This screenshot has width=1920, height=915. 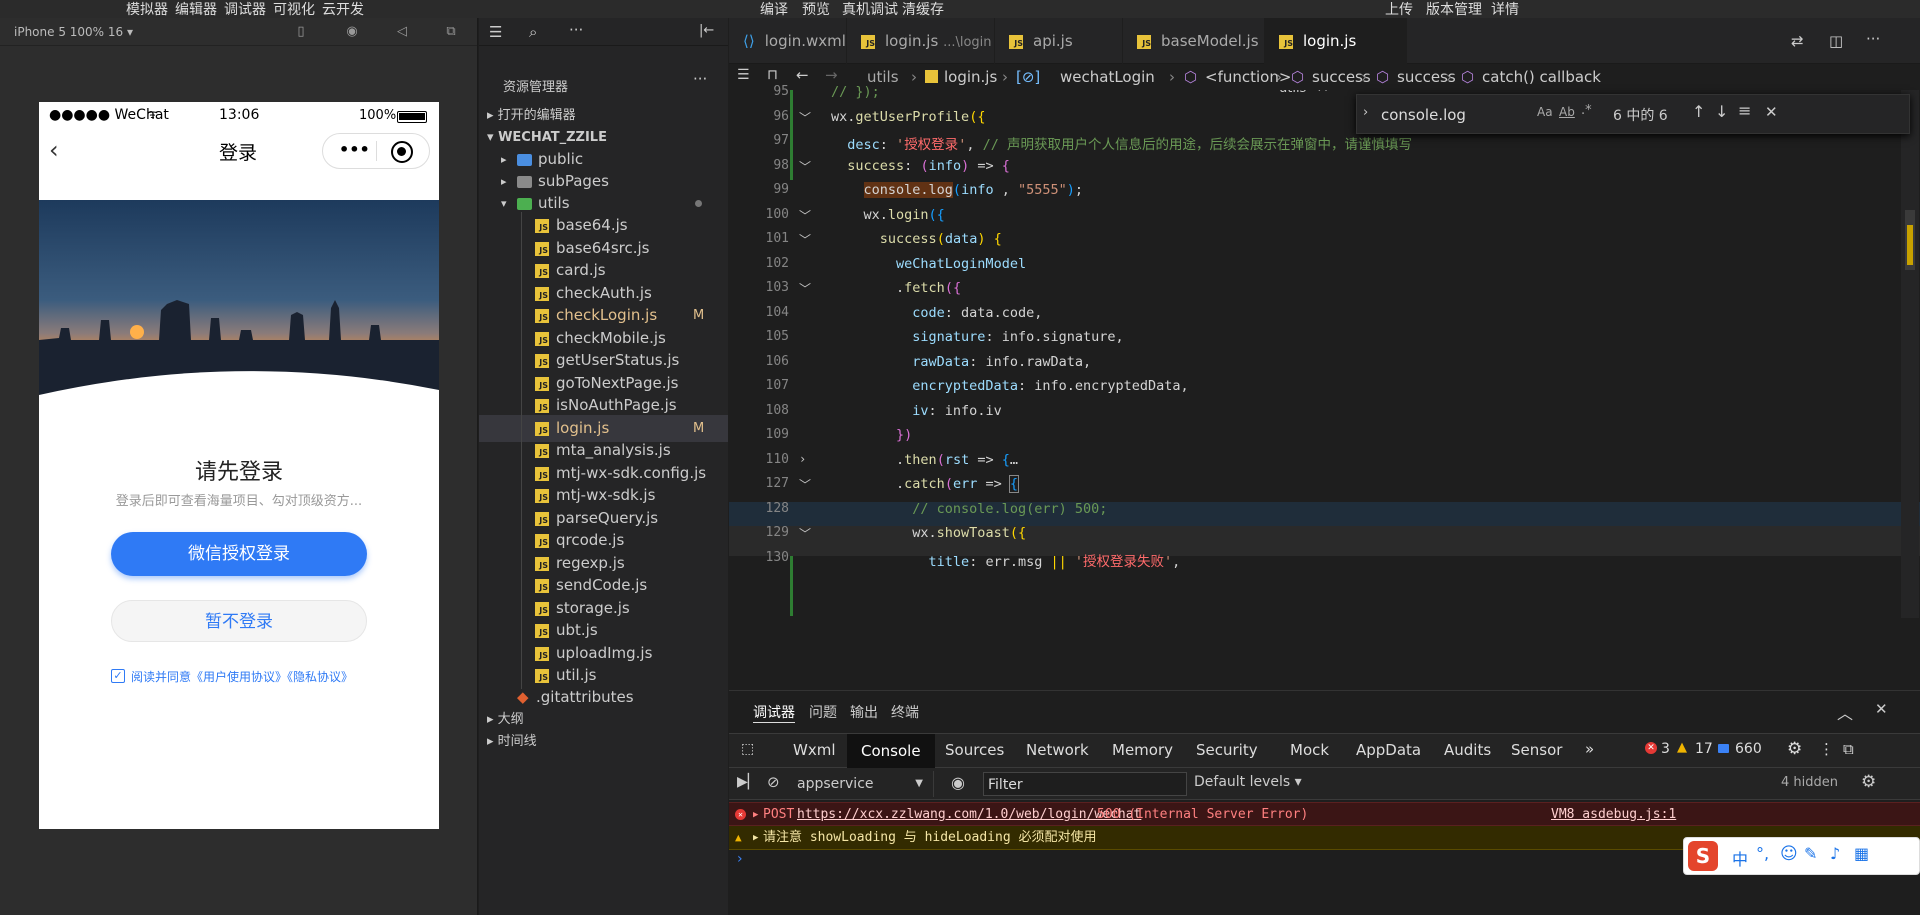 I want to click on inspect-icon: ⬚, so click(x=747, y=749).